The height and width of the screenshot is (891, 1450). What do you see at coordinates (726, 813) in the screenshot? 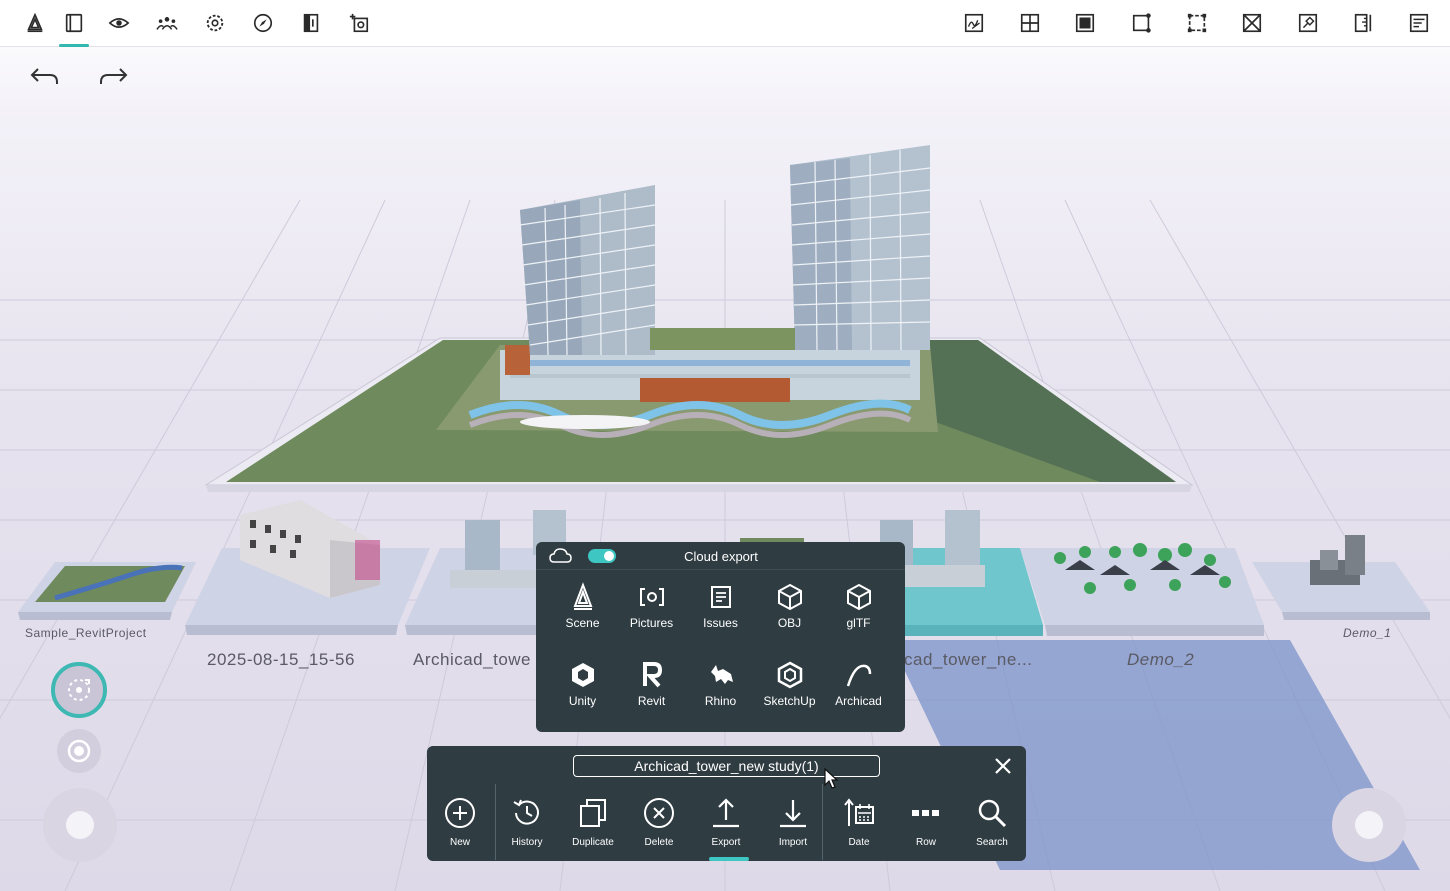
I see `export-upload-icon` at bounding box center [726, 813].